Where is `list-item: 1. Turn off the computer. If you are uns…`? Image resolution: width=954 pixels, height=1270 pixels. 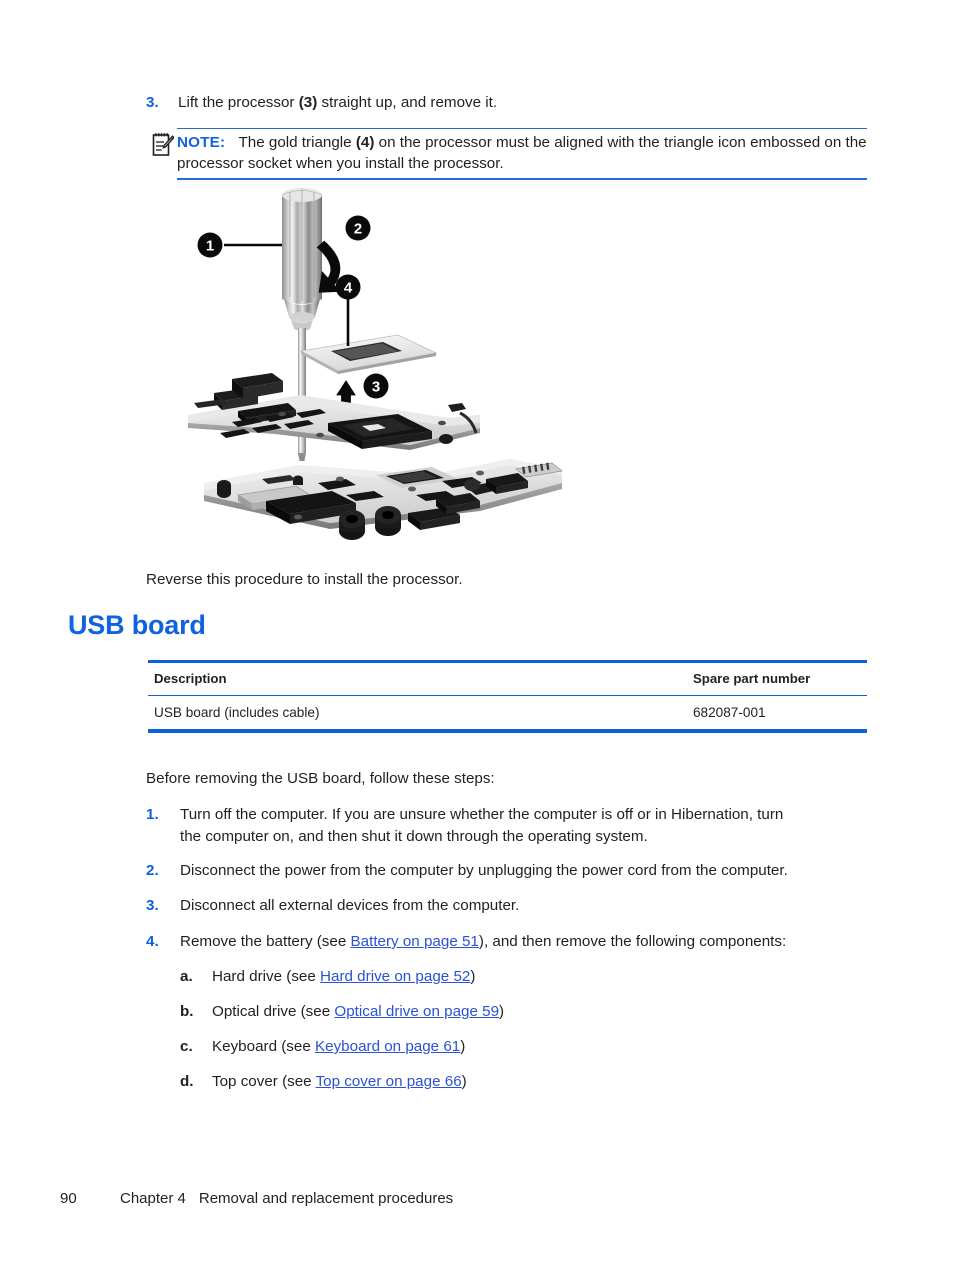 list-item: 1. Turn off the computer. If you are uns… is located at coordinates (506, 825).